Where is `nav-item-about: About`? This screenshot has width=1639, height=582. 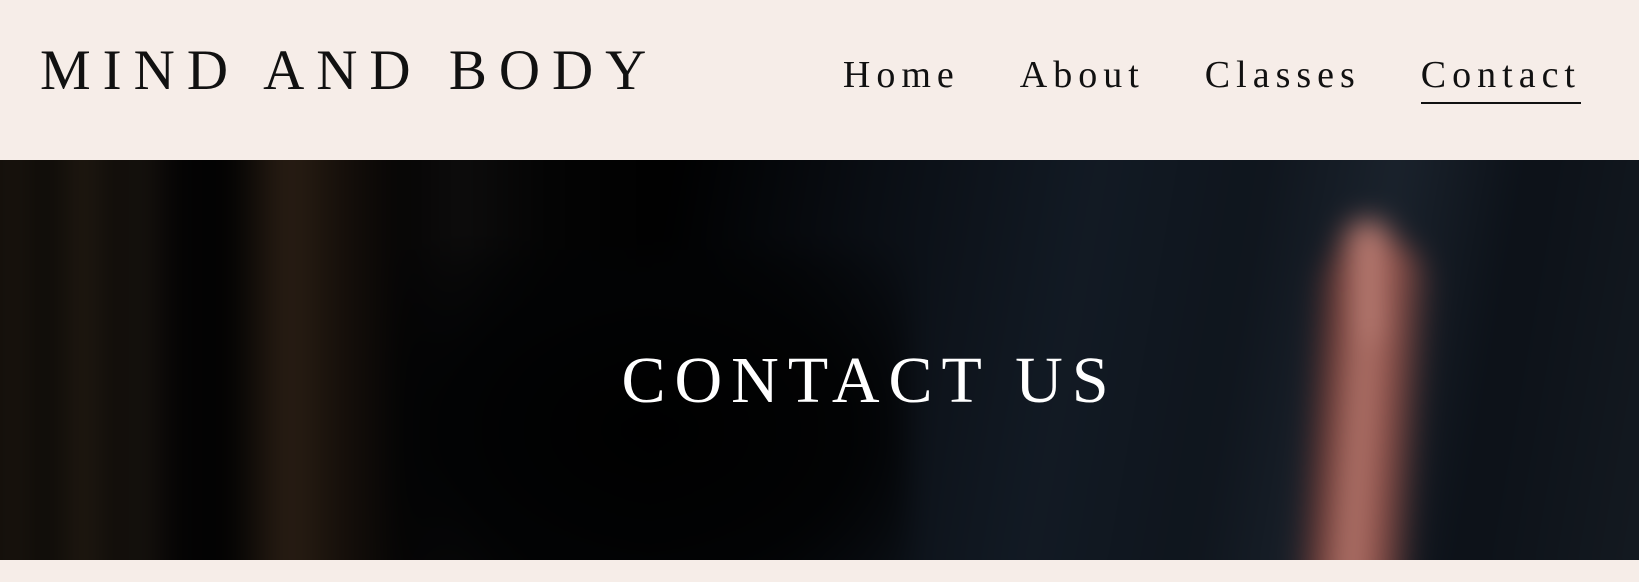
nav-item-about: About is located at coordinates (1082, 80).